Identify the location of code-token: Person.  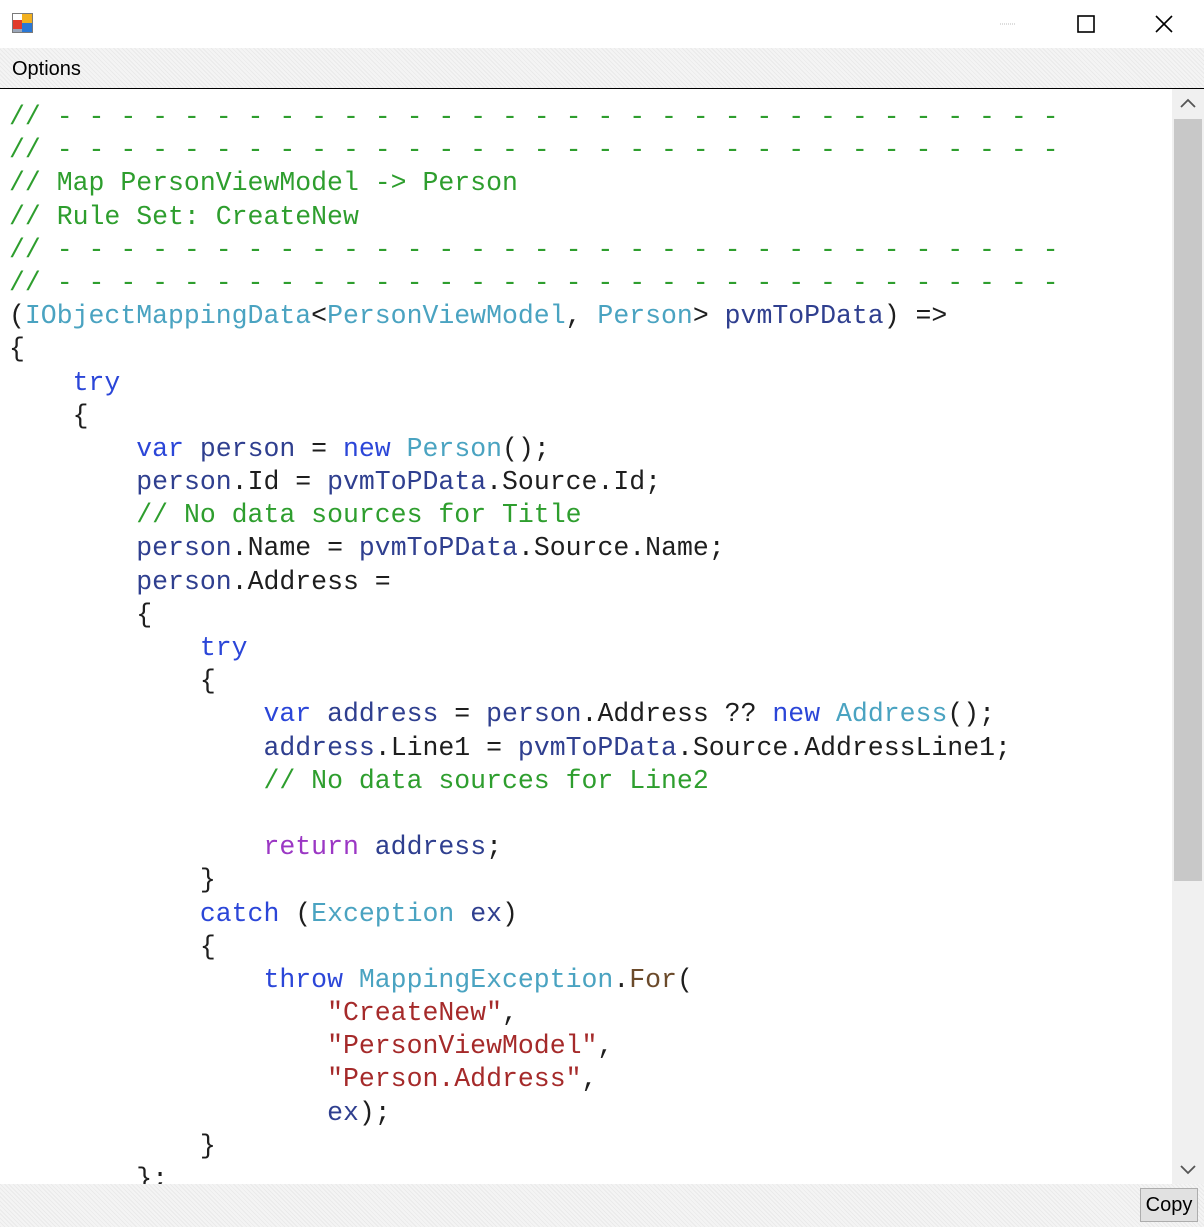
(645, 316).